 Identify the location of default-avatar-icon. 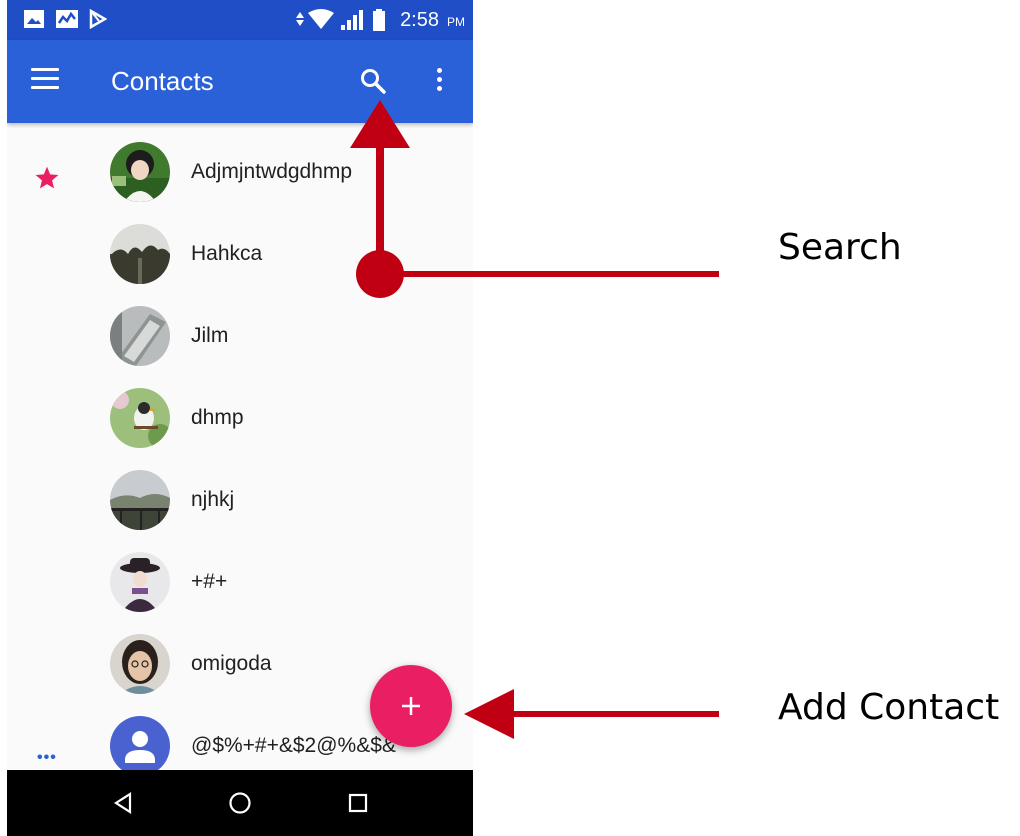
(140, 746).